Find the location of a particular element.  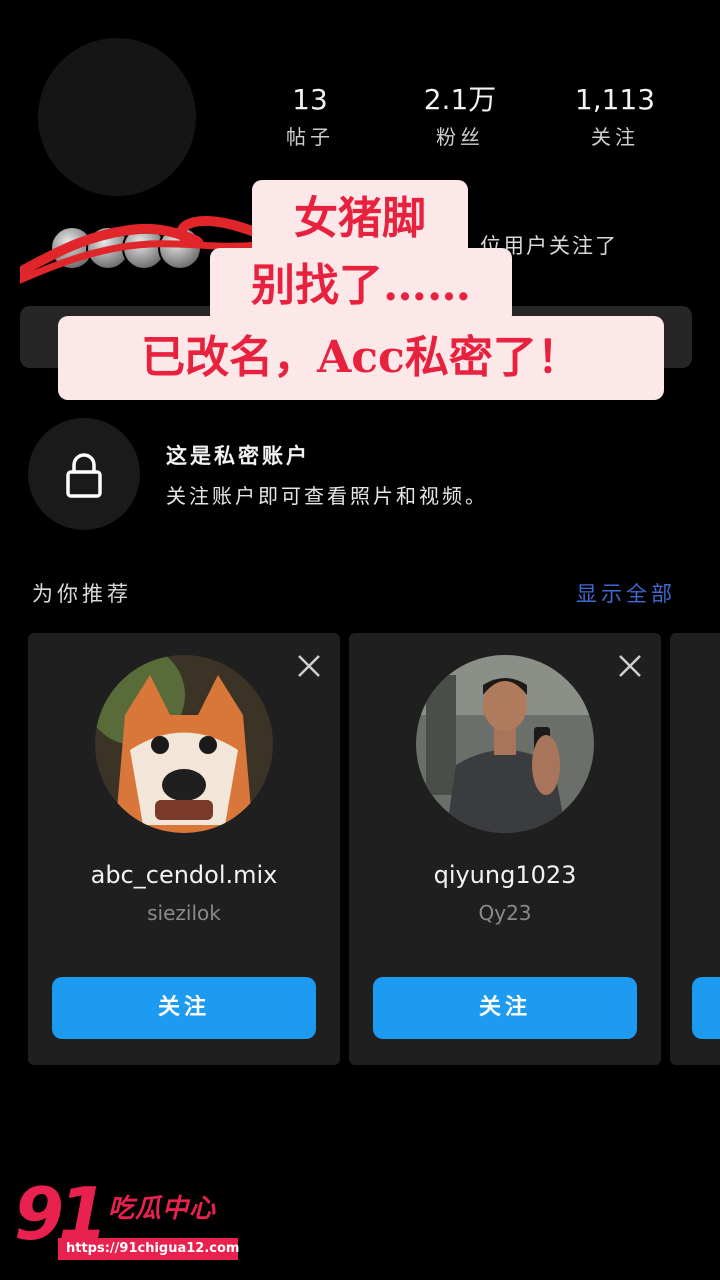

stat-followers-label: 粉丝 is located at coordinates (460, 137).